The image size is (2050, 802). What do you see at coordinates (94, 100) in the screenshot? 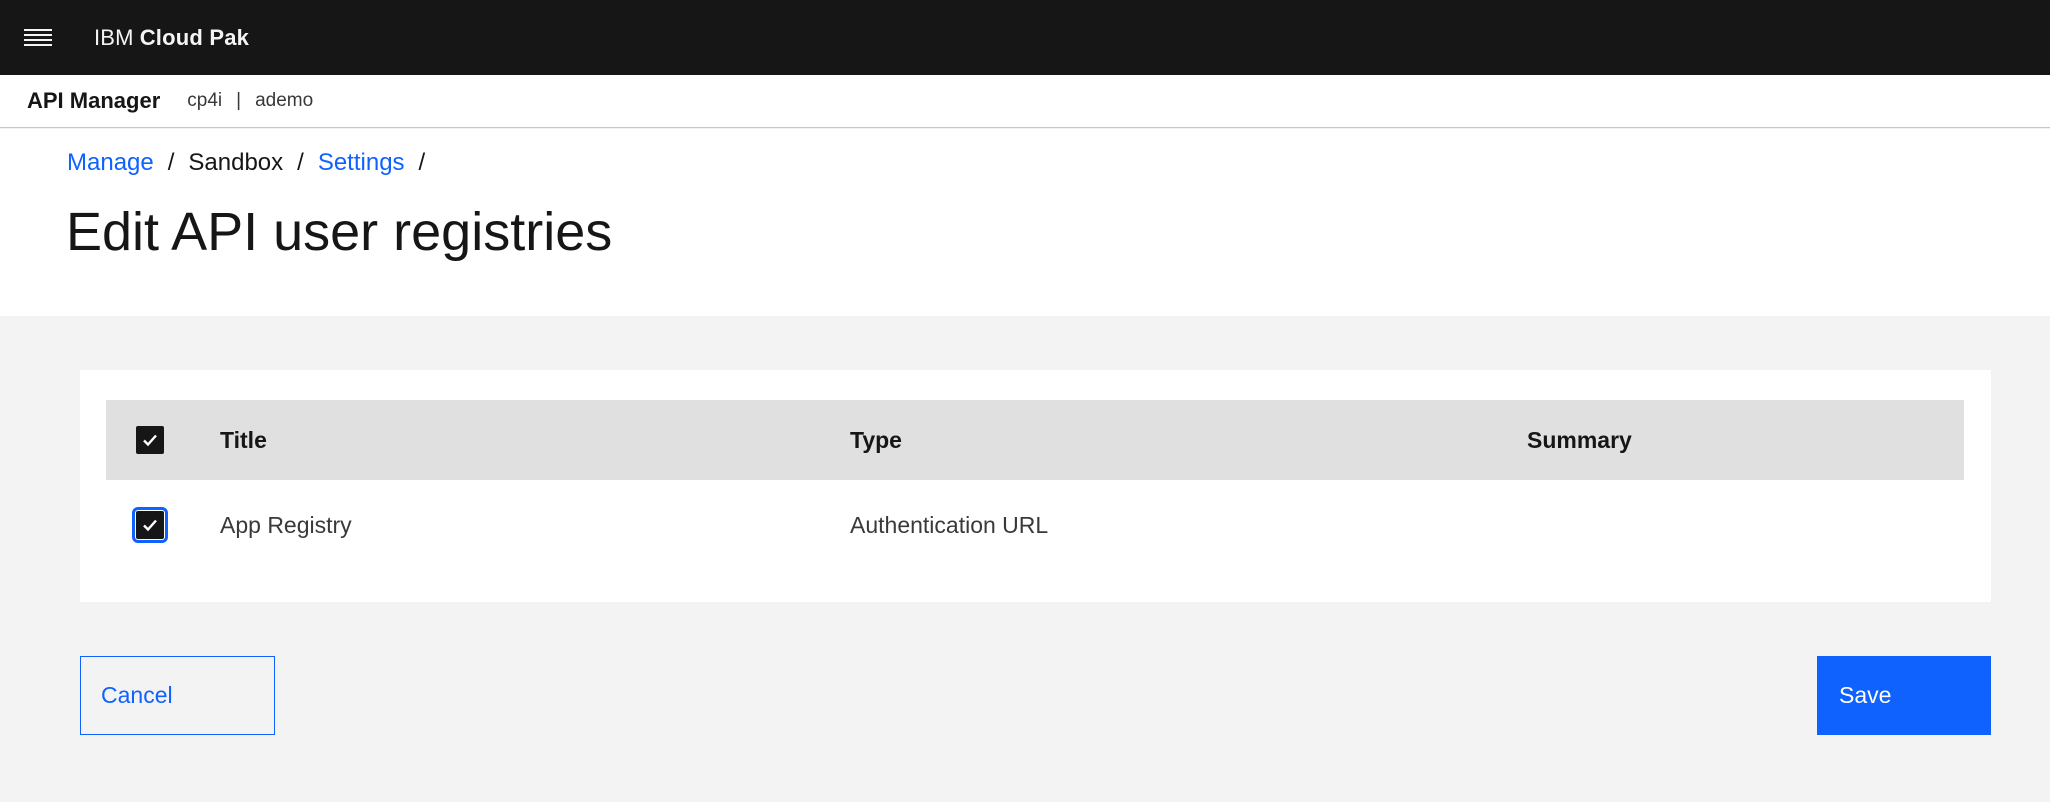
I see `app-name: API Manager` at bounding box center [94, 100].